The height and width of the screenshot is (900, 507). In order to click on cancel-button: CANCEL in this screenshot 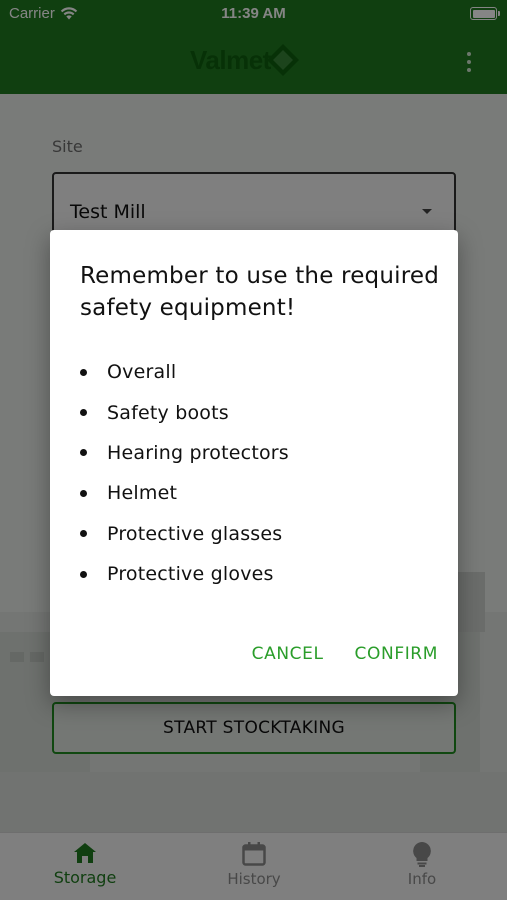, I will do `click(288, 654)`.